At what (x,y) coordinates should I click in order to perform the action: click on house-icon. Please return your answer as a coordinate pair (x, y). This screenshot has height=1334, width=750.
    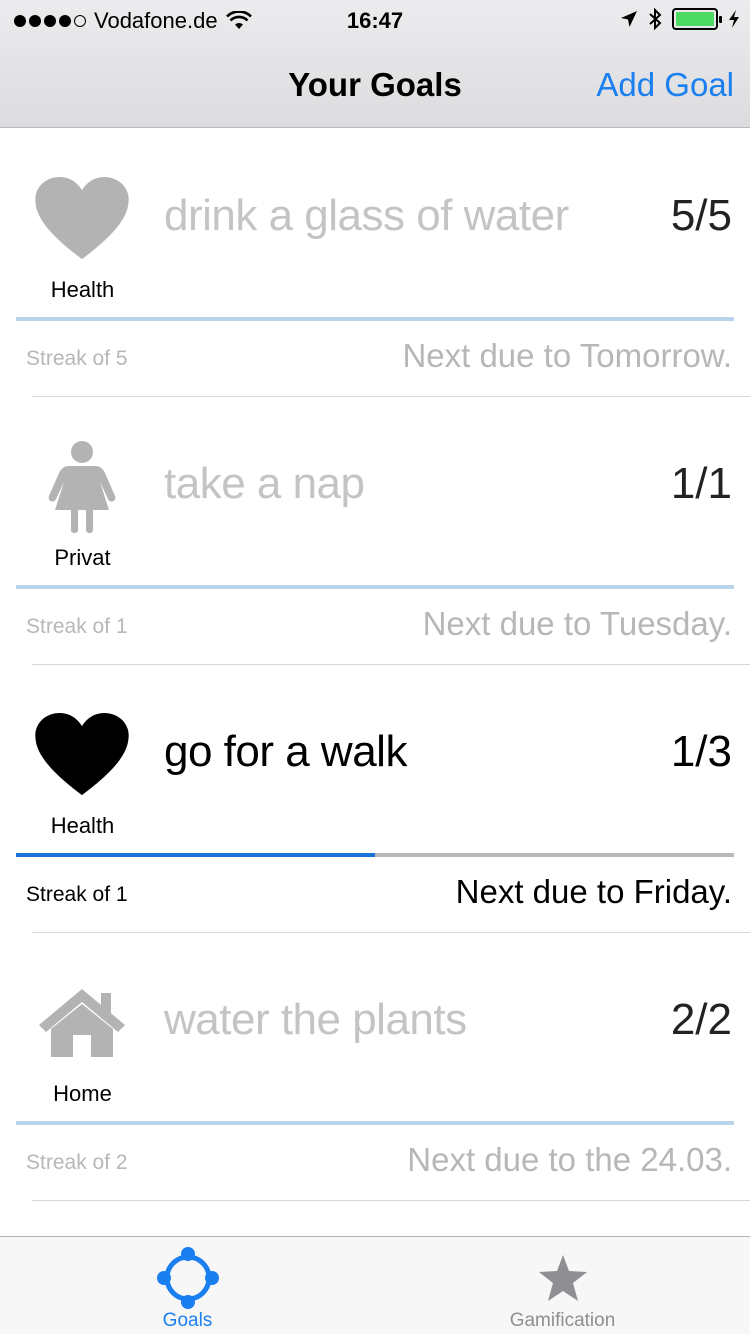
    Looking at the image, I should click on (82, 1023).